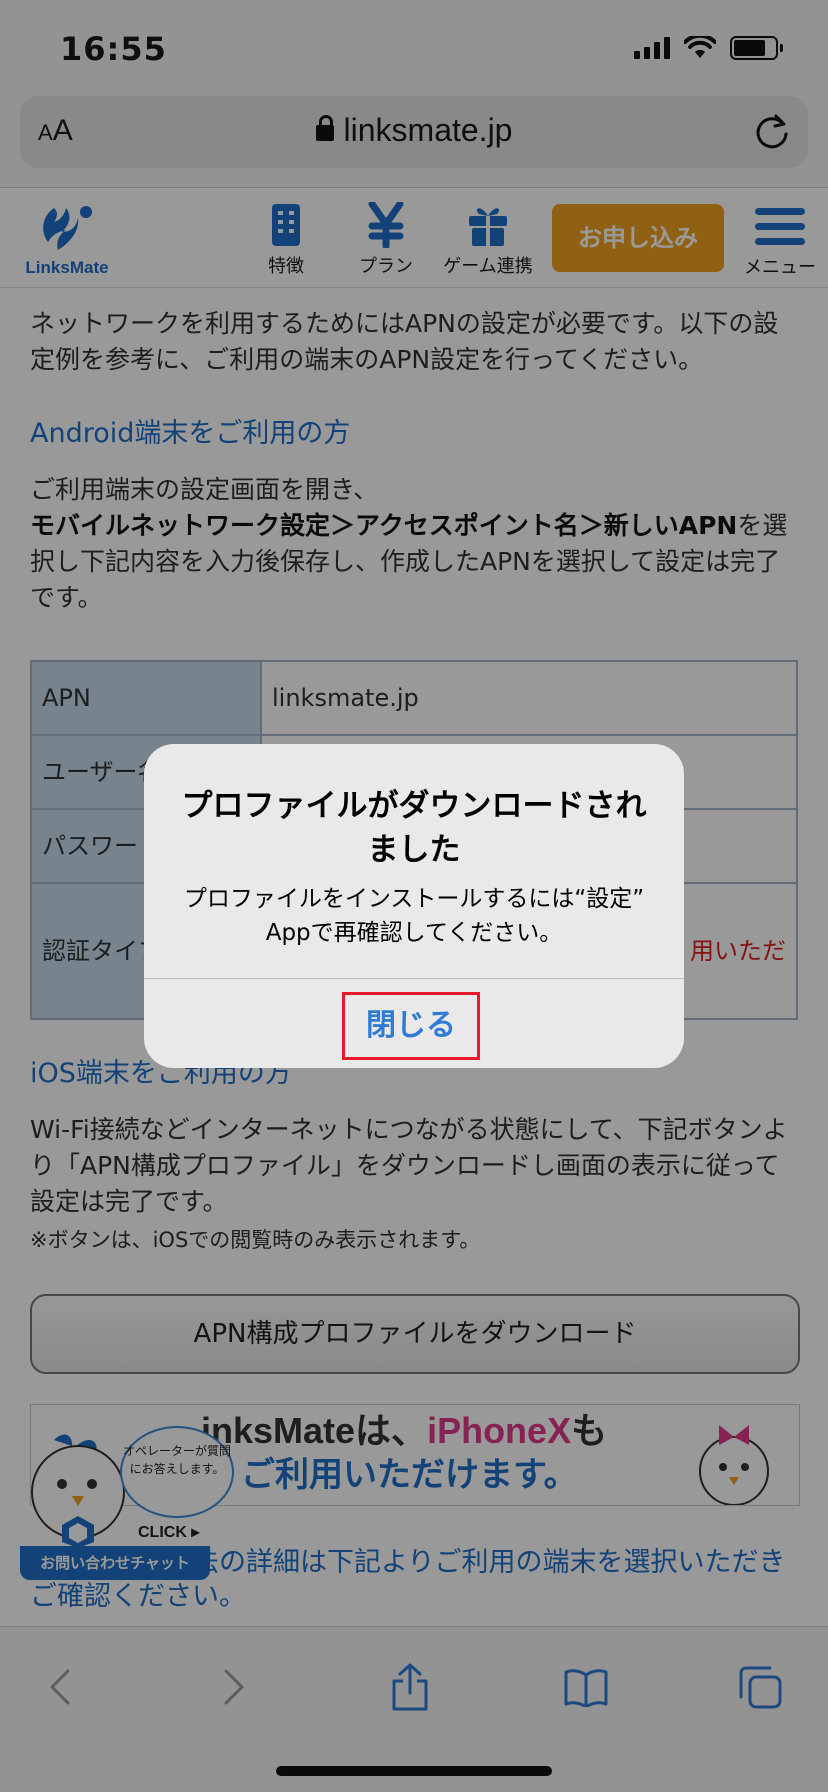 This screenshot has height=1792, width=828. I want to click on alert-message: プロファイルをインストールするには“設定” Appで再確認してください。, so click(414, 916).